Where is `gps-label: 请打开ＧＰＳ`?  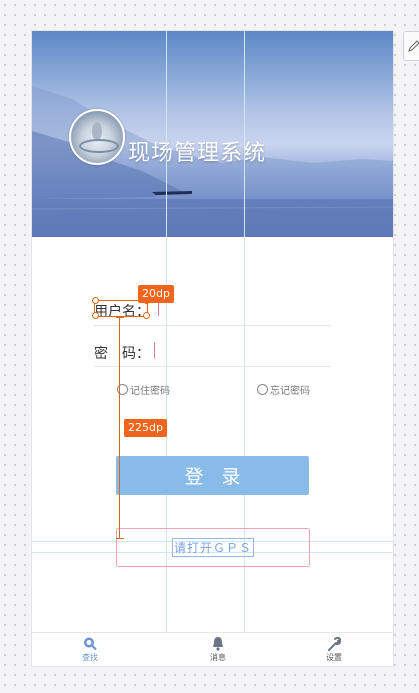 gps-label: 请打开ＧＰＳ is located at coordinates (213, 547).